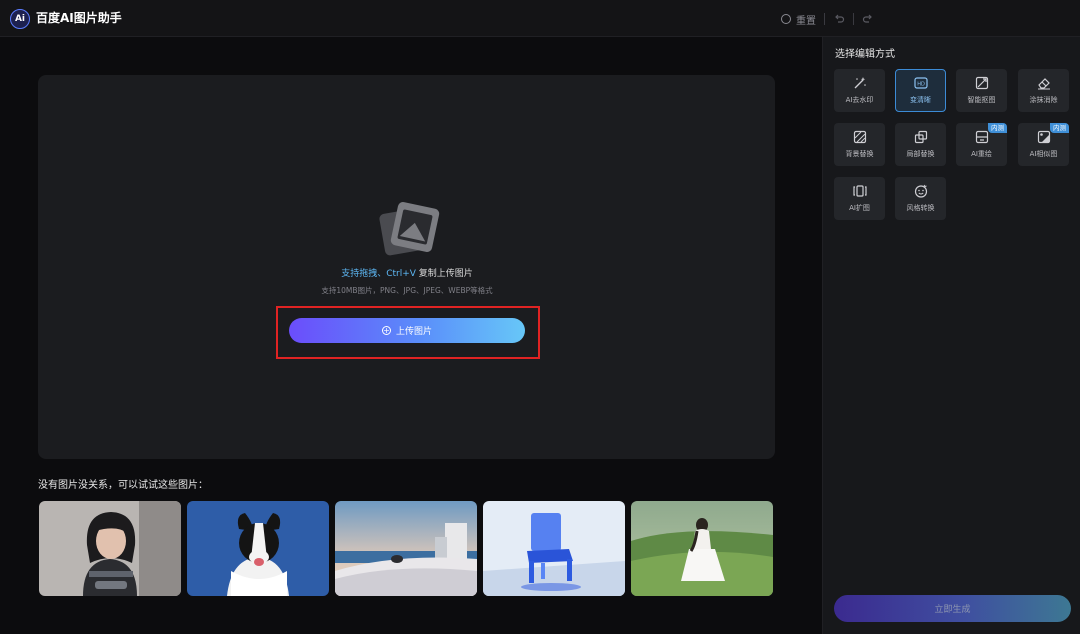 Image resolution: width=1080 pixels, height=634 pixels. I want to click on plus-circle-icon: +, so click(386, 330).